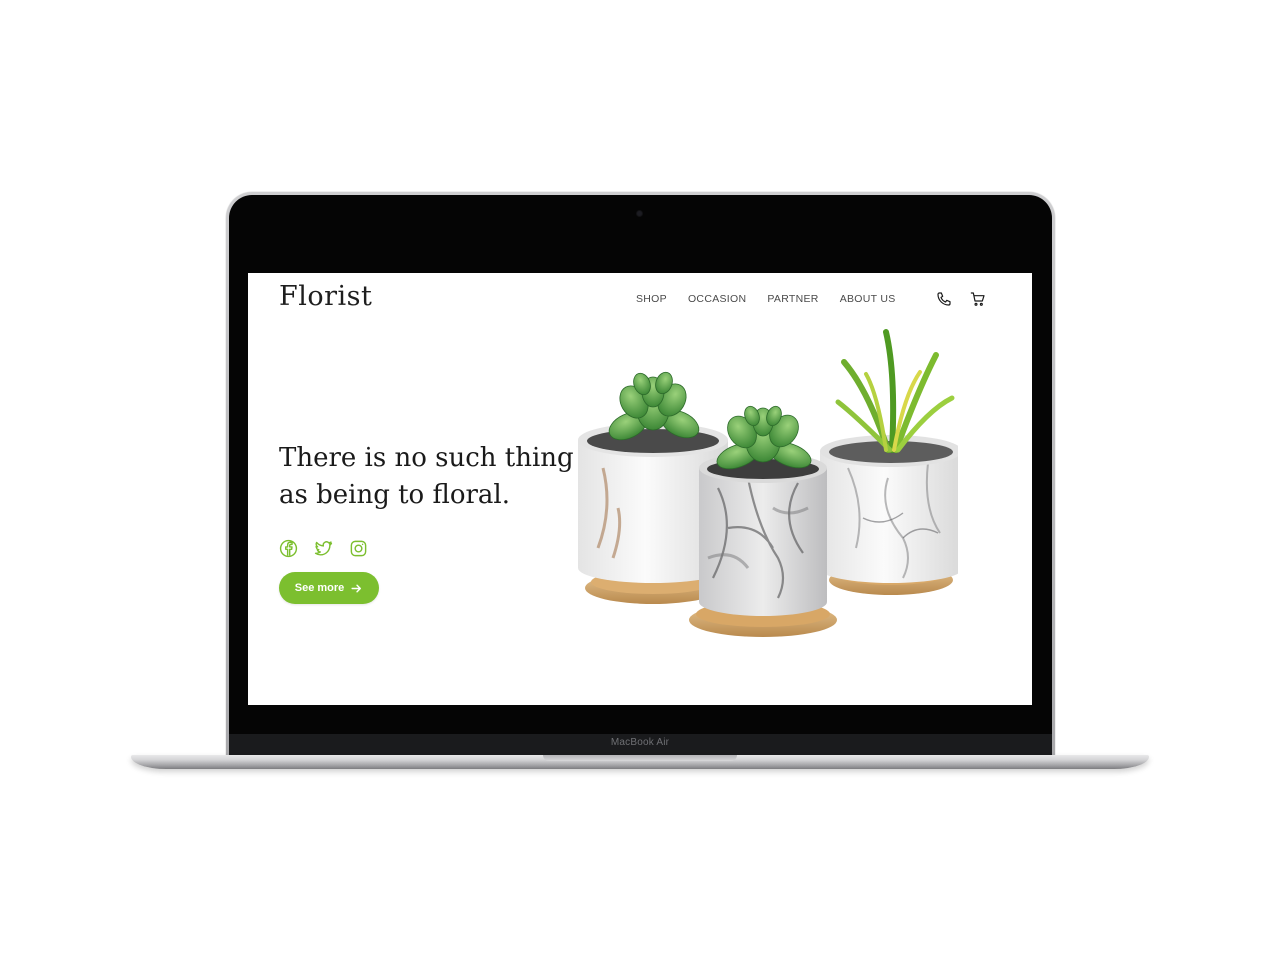 Image resolution: width=1280 pixels, height=960 pixels. I want to click on nav-occasion: OCCASION, so click(717, 299).